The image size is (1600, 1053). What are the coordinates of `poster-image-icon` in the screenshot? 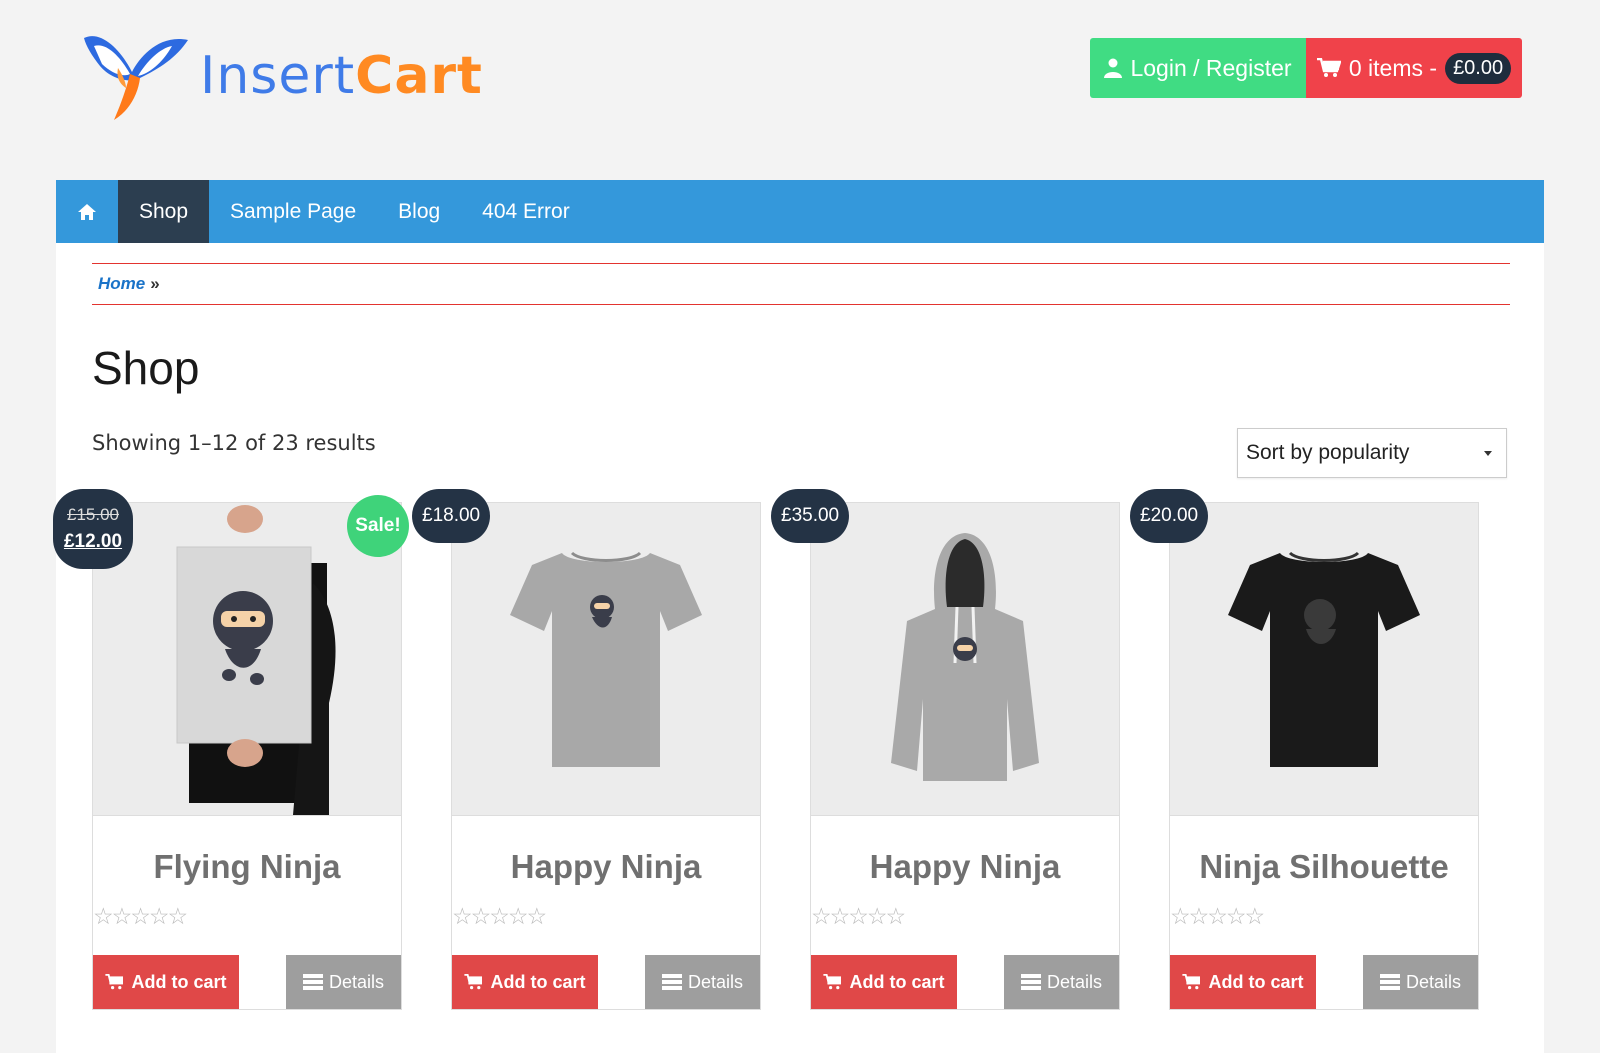 It's located at (247, 659).